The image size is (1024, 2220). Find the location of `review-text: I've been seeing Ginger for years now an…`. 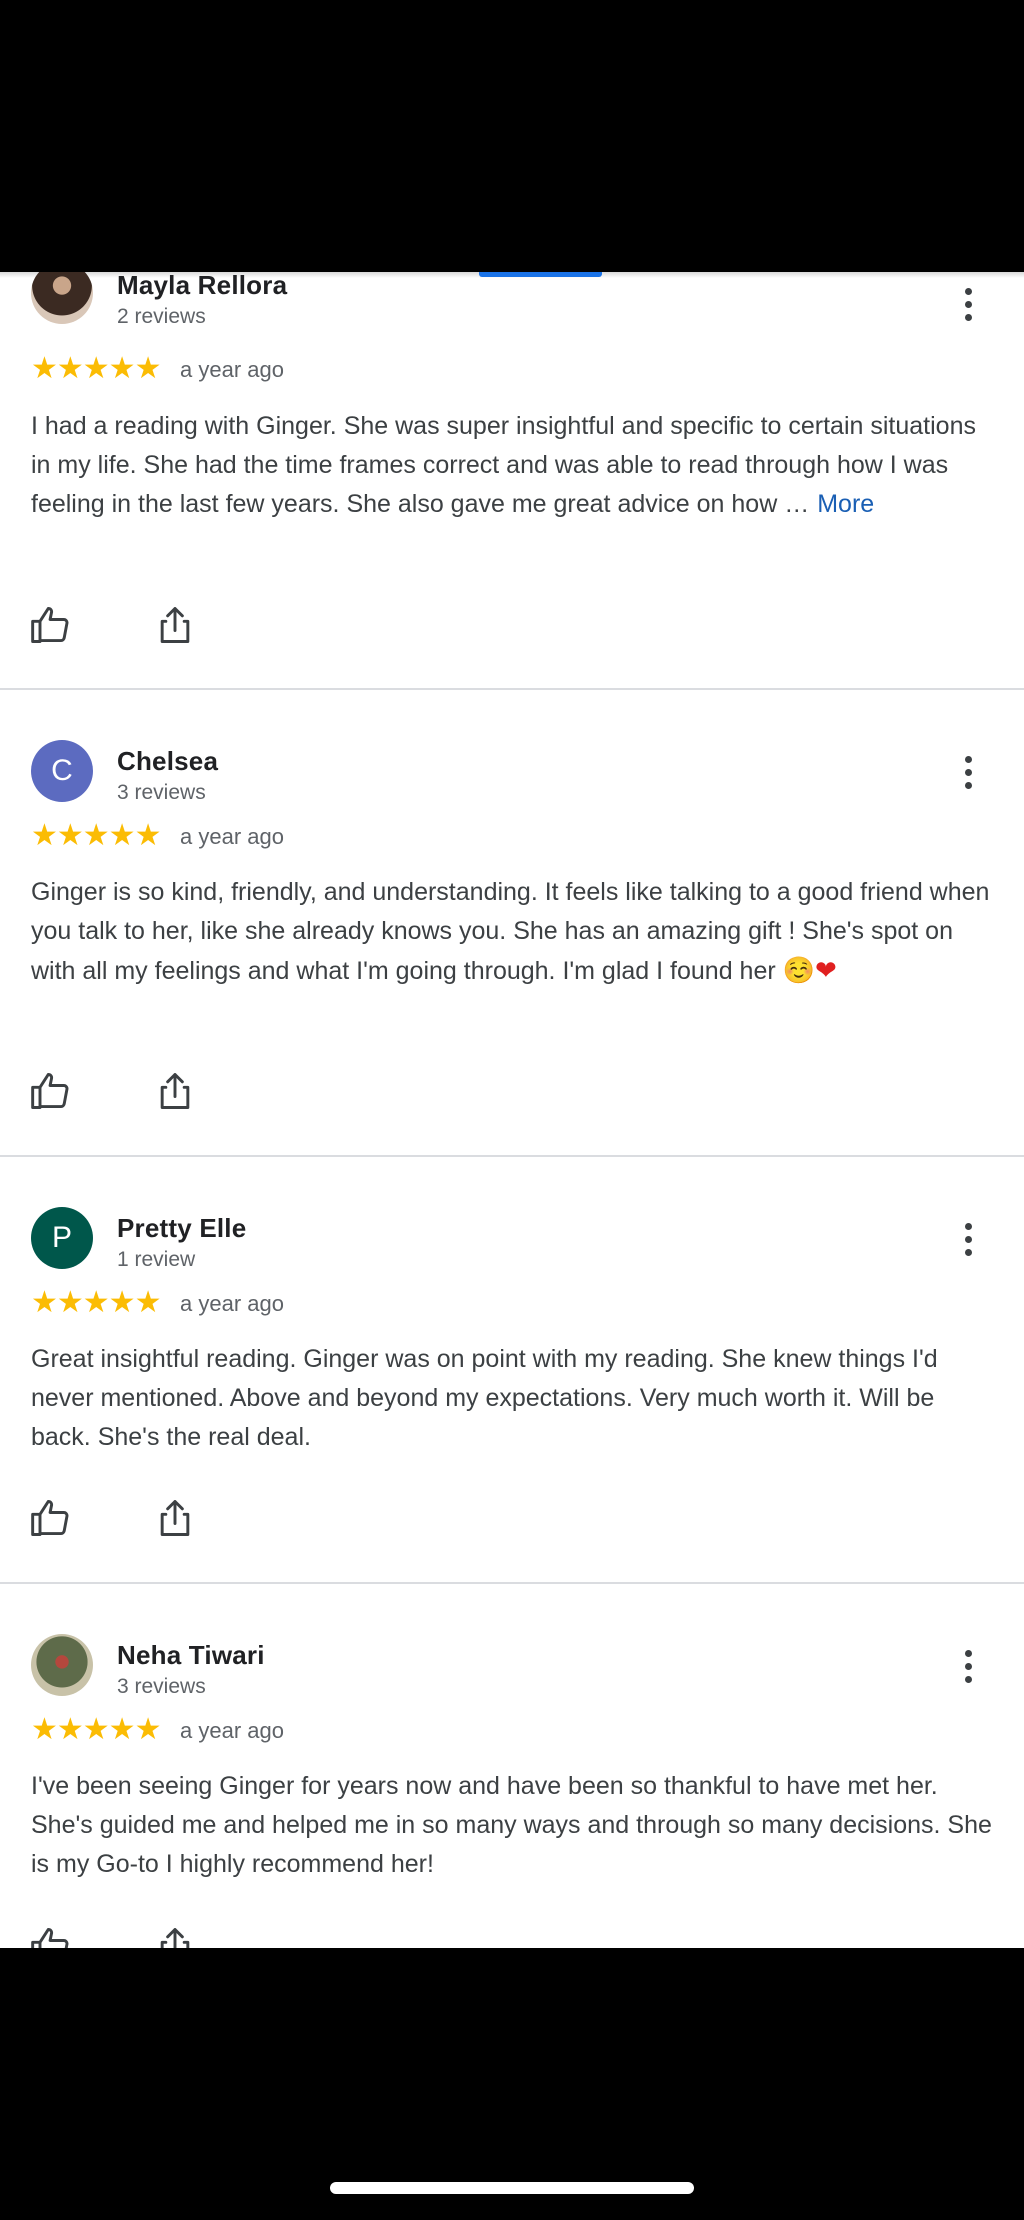

review-text: I've been seeing Ginger for years now an… is located at coordinates (511, 1825).